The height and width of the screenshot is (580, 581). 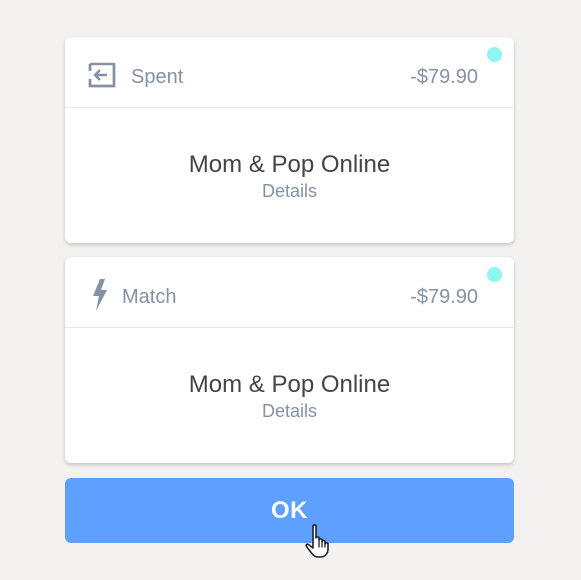 What do you see at coordinates (100, 295) in the screenshot?
I see `lightning-bolt-icon` at bounding box center [100, 295].